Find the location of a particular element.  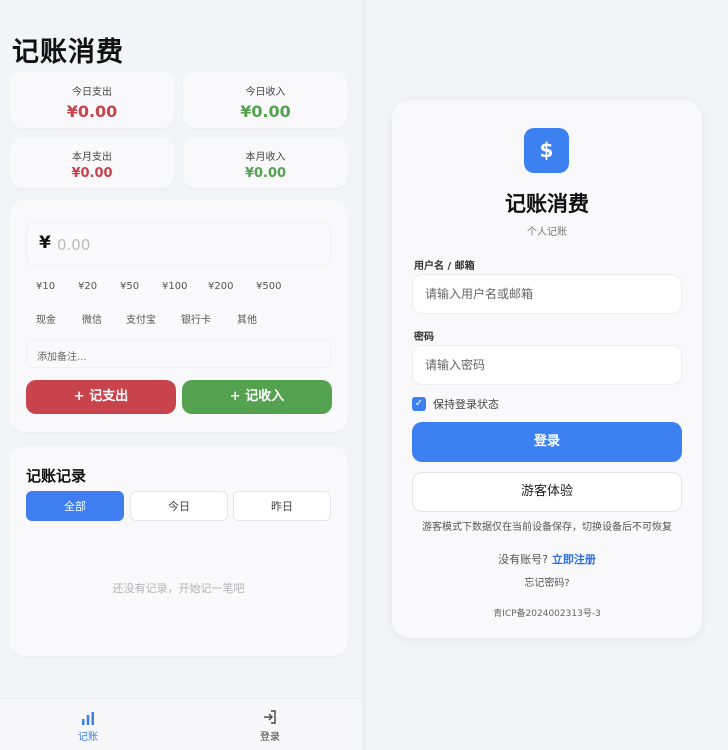

payment-cash: 现金 is located at coordinates (46, 318).